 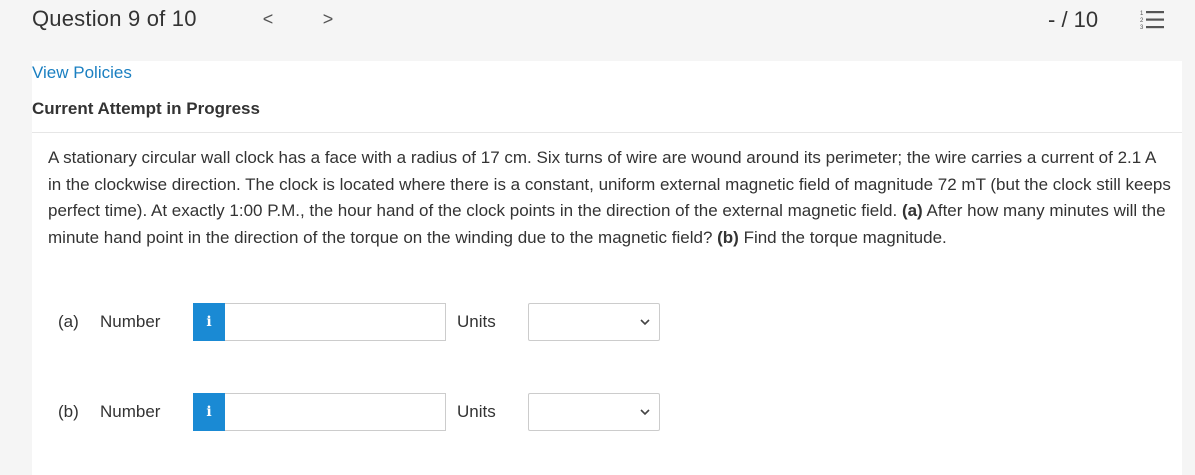 I want to click on answer-row-b: (b) Number i Units, so click(x=378, y=412).